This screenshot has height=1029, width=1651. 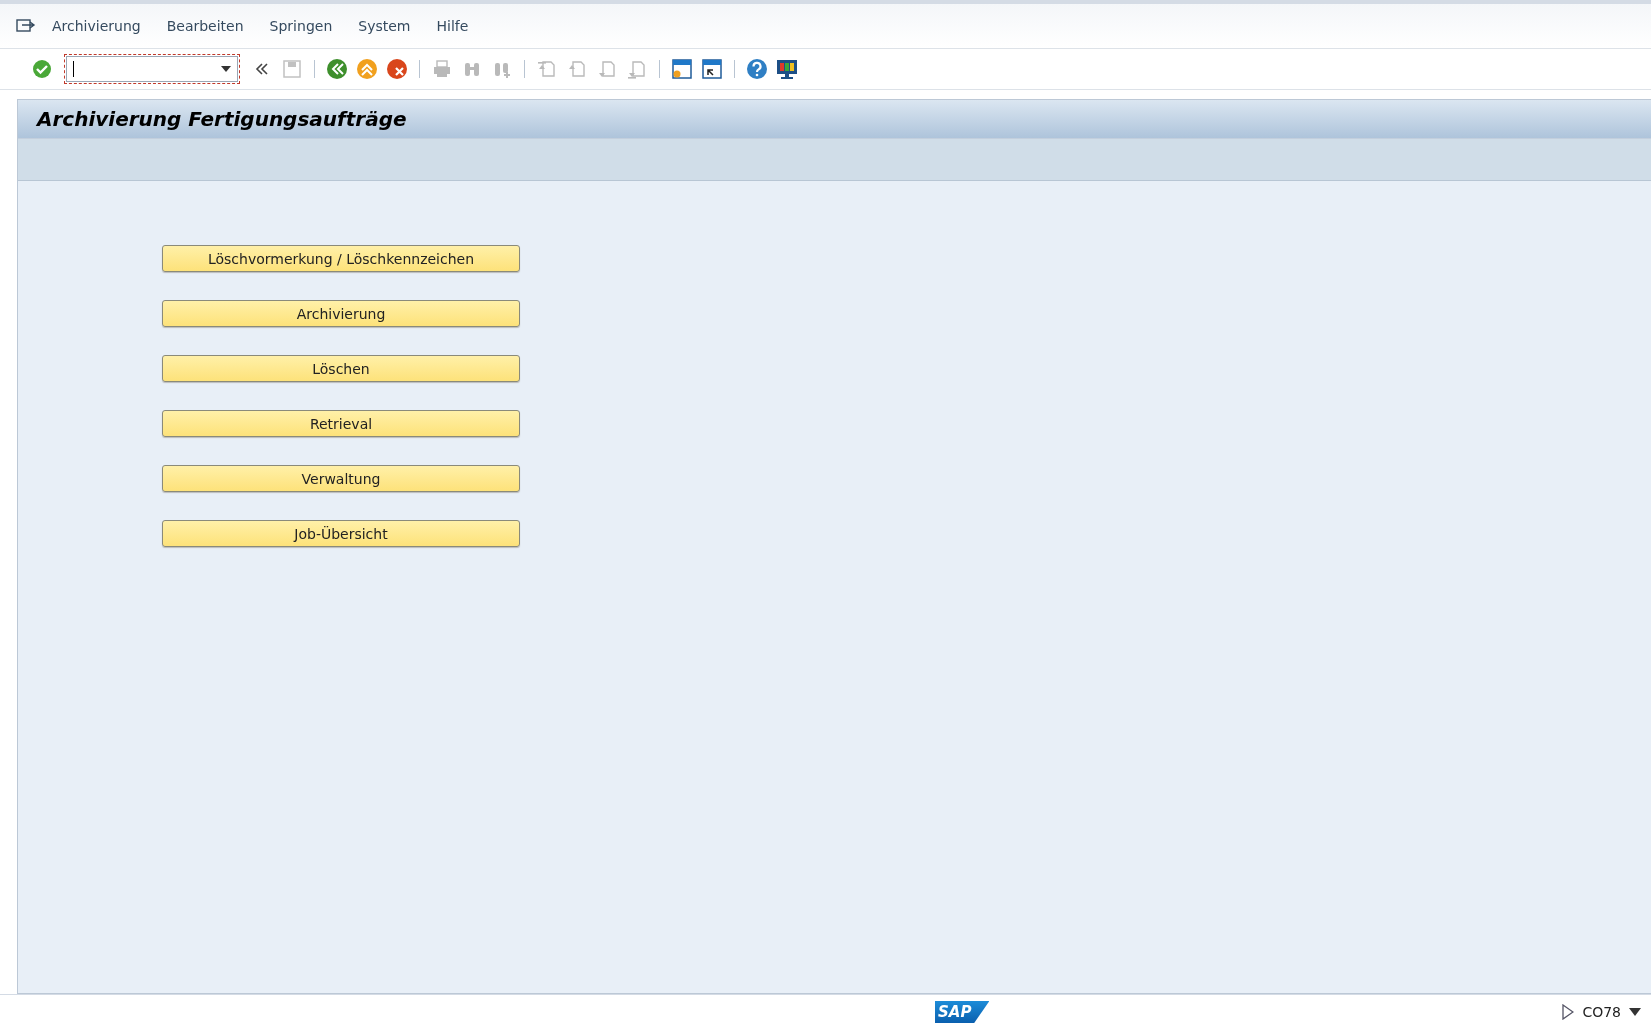 I want to click on help-icon, so click(x=757, y=69).